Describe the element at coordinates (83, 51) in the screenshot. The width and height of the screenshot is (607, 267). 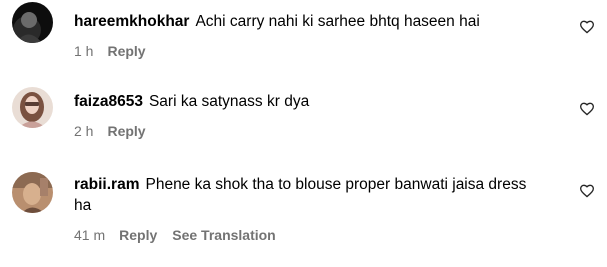
I see `comment-timestamp: 1 h` at that location.